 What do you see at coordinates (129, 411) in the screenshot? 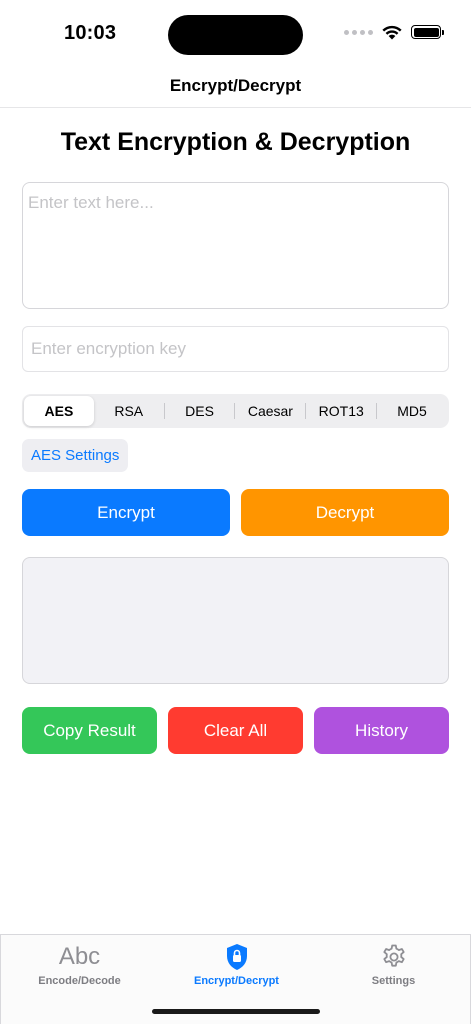
I see `algorithm-option-rsa: RSA` at bounding box center [129, 411].